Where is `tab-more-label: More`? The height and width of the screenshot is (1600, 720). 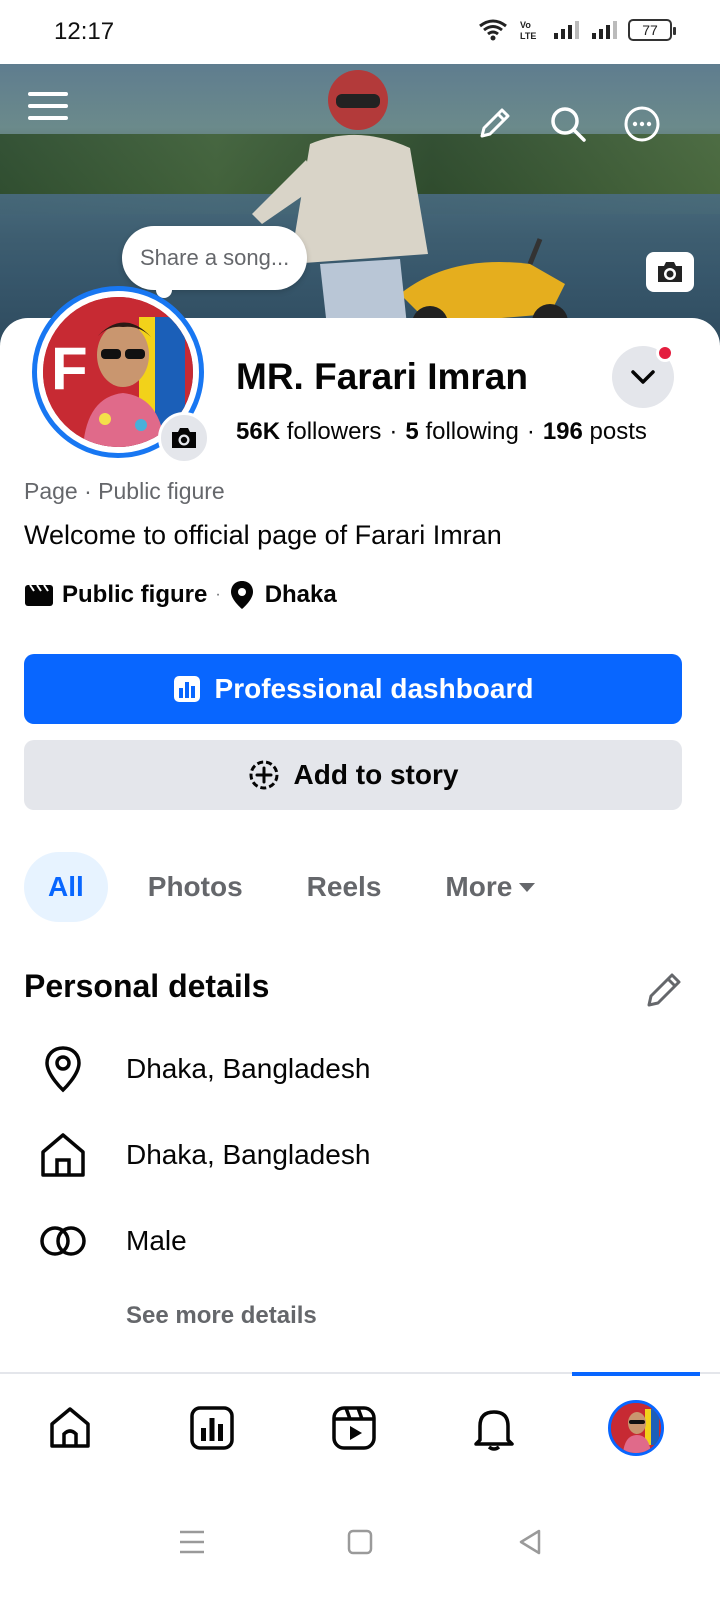 tab-more-label: More is located at coordinates (479, 886).